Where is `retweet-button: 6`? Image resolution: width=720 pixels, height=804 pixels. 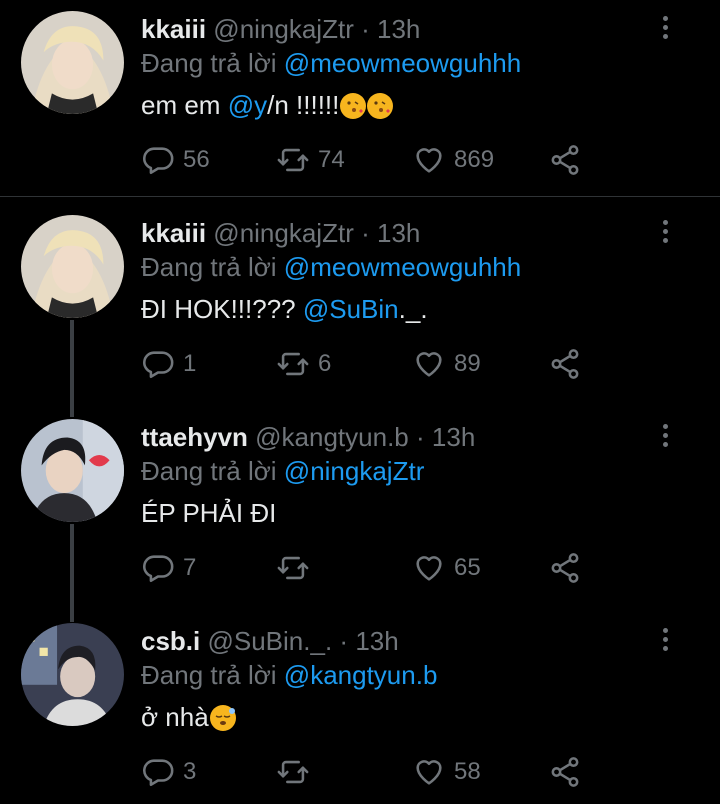
retweet-button: 6 is located at coordinates (303, 364).